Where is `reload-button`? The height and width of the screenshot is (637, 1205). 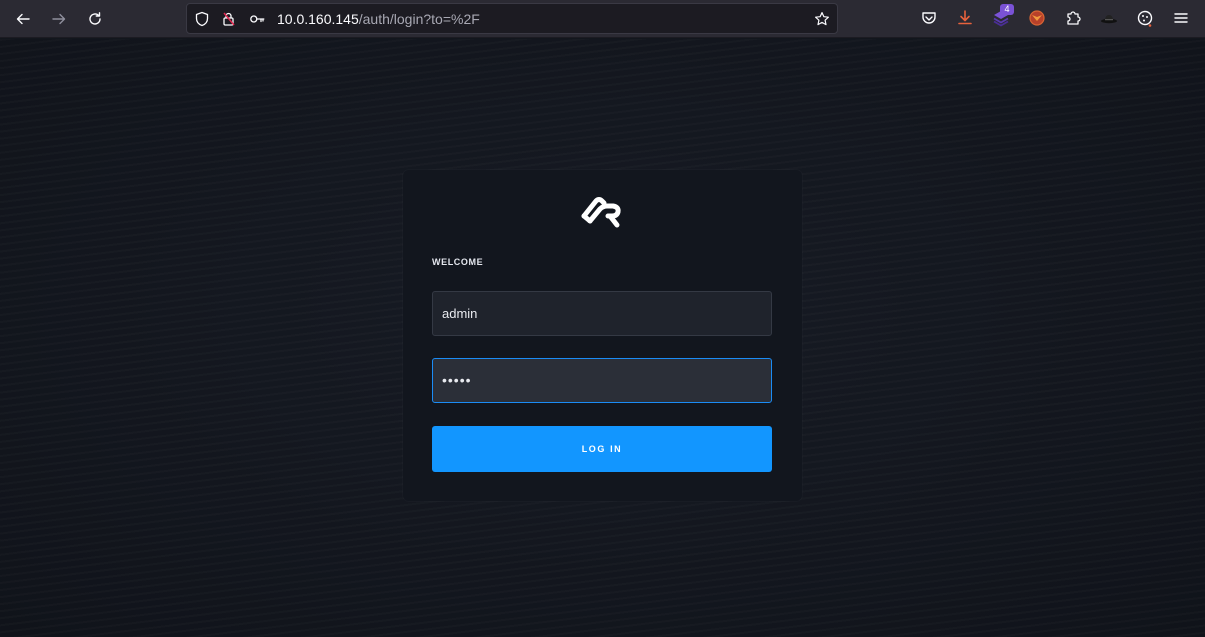
reload-button is located at coordinates (95, 19).